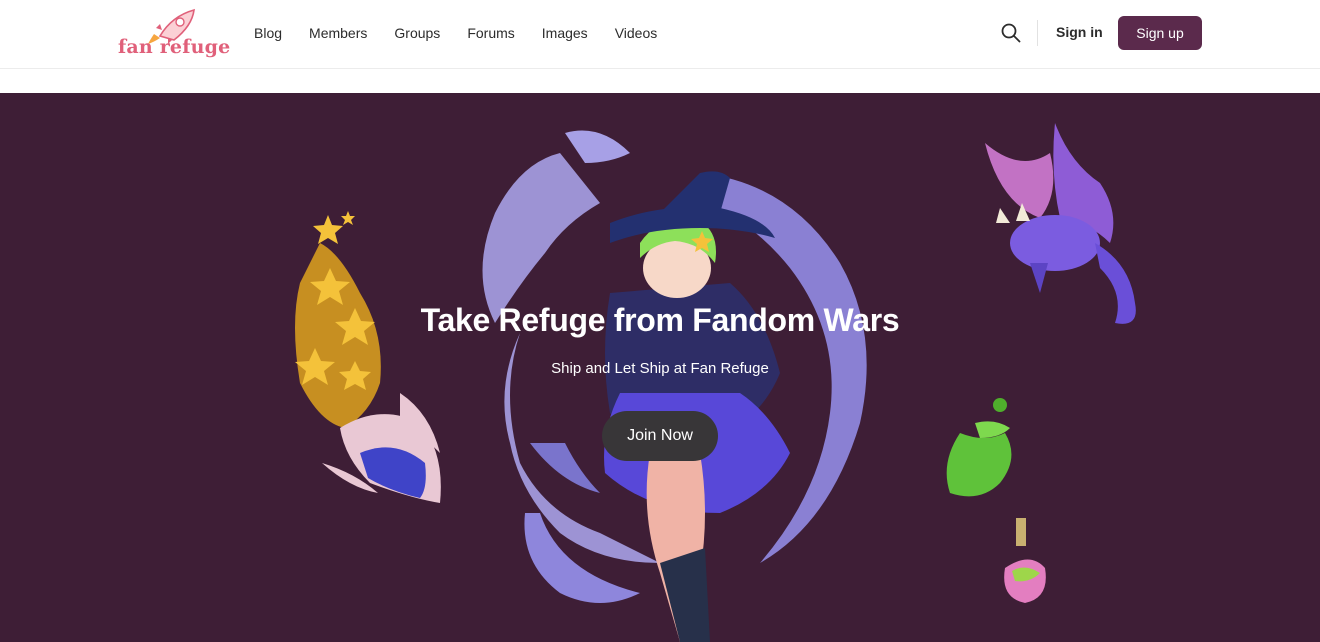 This screenshot has width=1320, height=642. What do you see at coordinates (565, 33) in the screenshot?
I see `nav-item-images: Images` at bounding box center [565, 33].